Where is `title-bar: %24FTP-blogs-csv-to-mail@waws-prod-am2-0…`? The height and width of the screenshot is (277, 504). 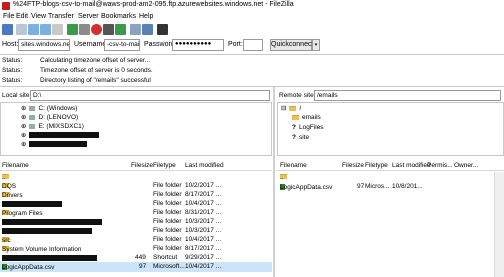 title-bar: %24FTP-blogs-csv-to-mail@waws-prod-am2-0… is located at coordinates (252, 6).